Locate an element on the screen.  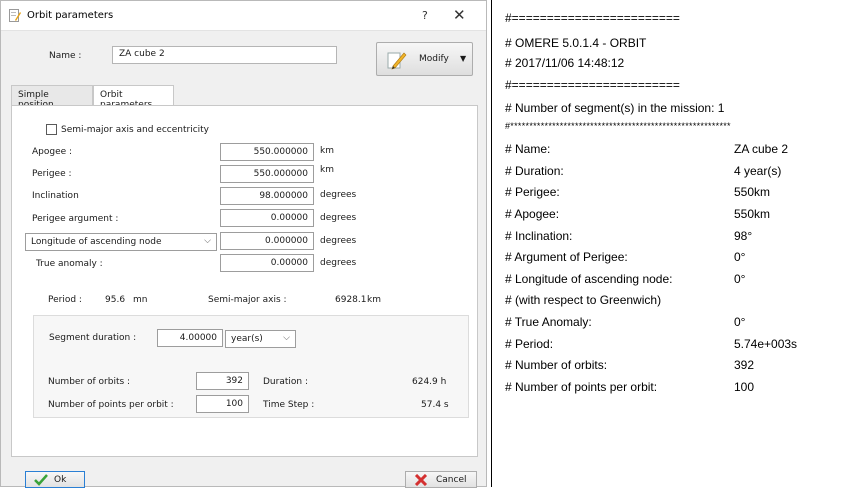
perigee-argument-input: 0.00000 is located at coordinates (267, 218).